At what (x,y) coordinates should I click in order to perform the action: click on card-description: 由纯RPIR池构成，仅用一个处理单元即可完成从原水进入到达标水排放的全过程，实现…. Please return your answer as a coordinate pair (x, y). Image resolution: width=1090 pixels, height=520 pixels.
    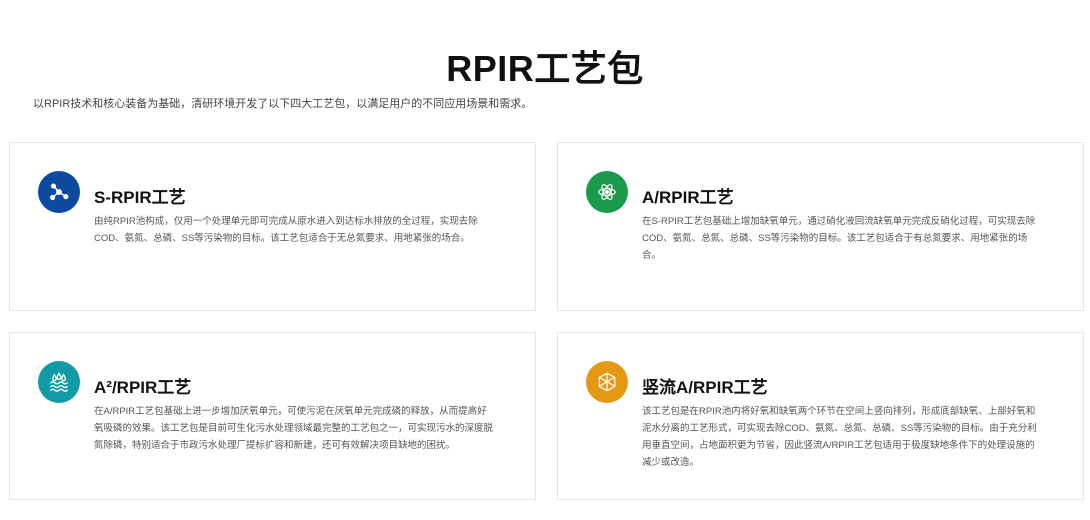
    Looking at the image, I should click on (286, 230).